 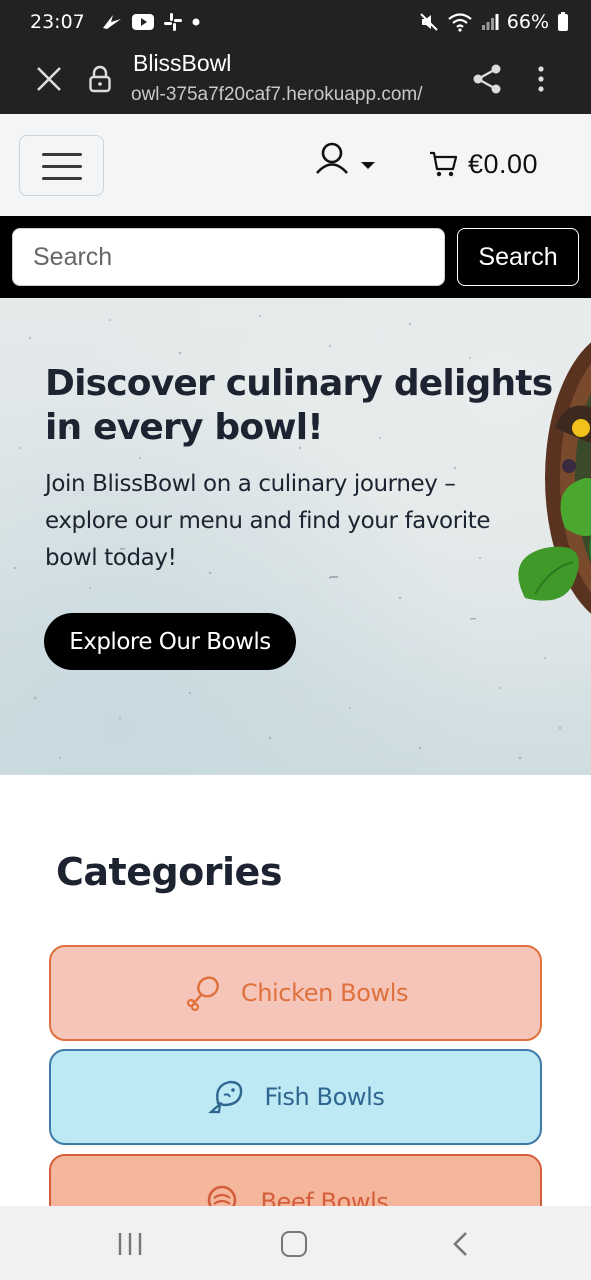 I want to click on signal-icon, so click(x=490, y=22).